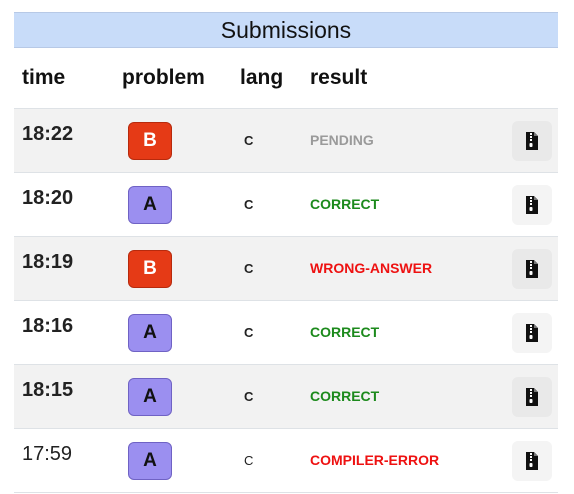 This screenshot has width=574, height=494. I want to click on column-header-lang: lang, so click(262, 77).